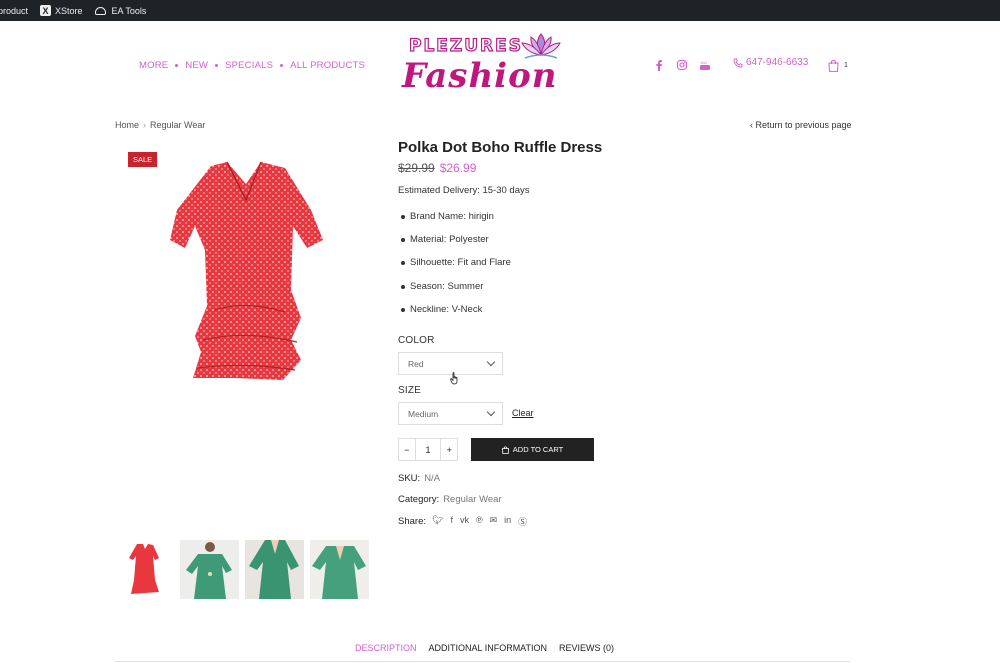 Image resolution: width=1000 pixels, height=664 pixels. I want to click on return-link: ‹ Return to previous page, so click(801, 125).